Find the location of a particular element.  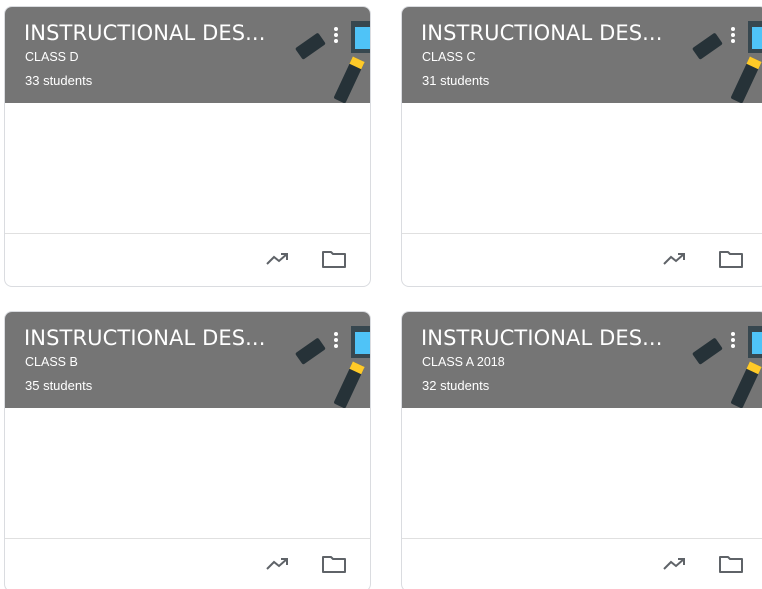

student-count: 31 students is located at coordinates (456, 80).